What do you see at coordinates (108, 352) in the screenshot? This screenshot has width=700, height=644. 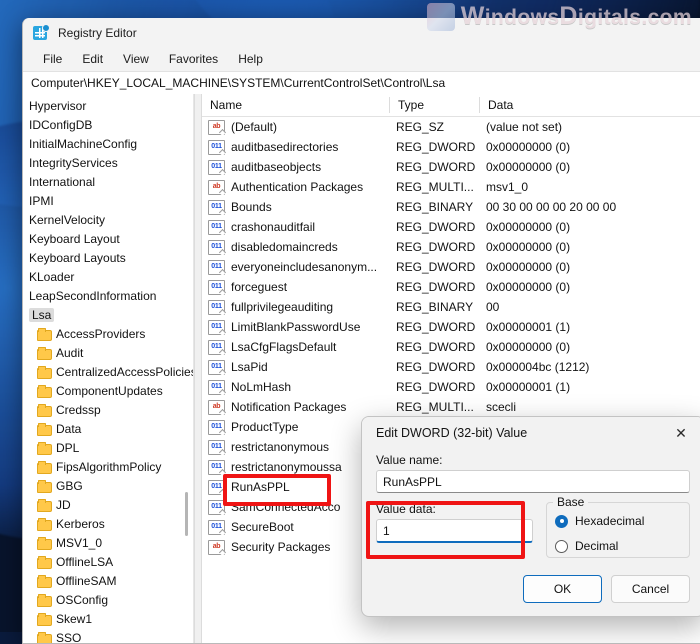 I see `tree-item-audit: Audit` at bounding box center [108, 352].